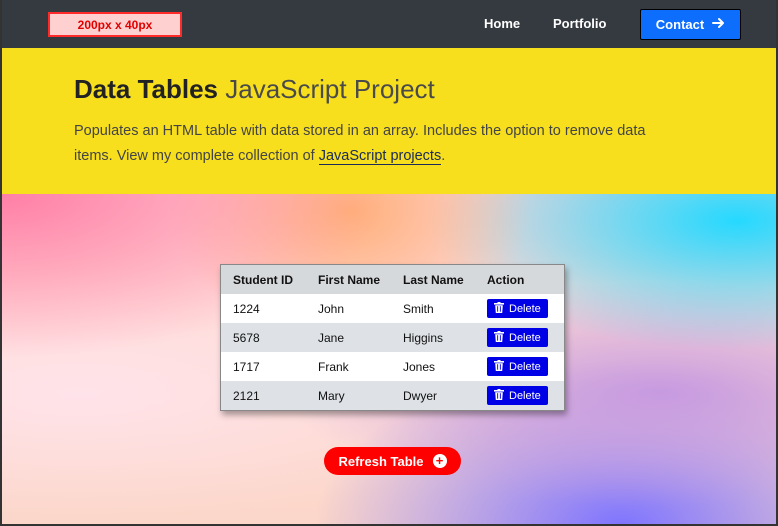 The image size is (778, 526). What do you see at coordinates (389, 24) in the screenshot?
I see `navbar: 200px x 40px Home Portfolio Contact` at bounding box center [389, 24].